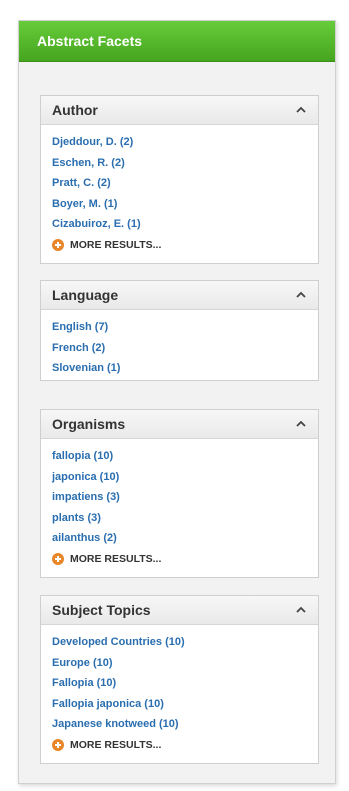  I want to click on facet-item: ailanthus (2), so click(179, 538).